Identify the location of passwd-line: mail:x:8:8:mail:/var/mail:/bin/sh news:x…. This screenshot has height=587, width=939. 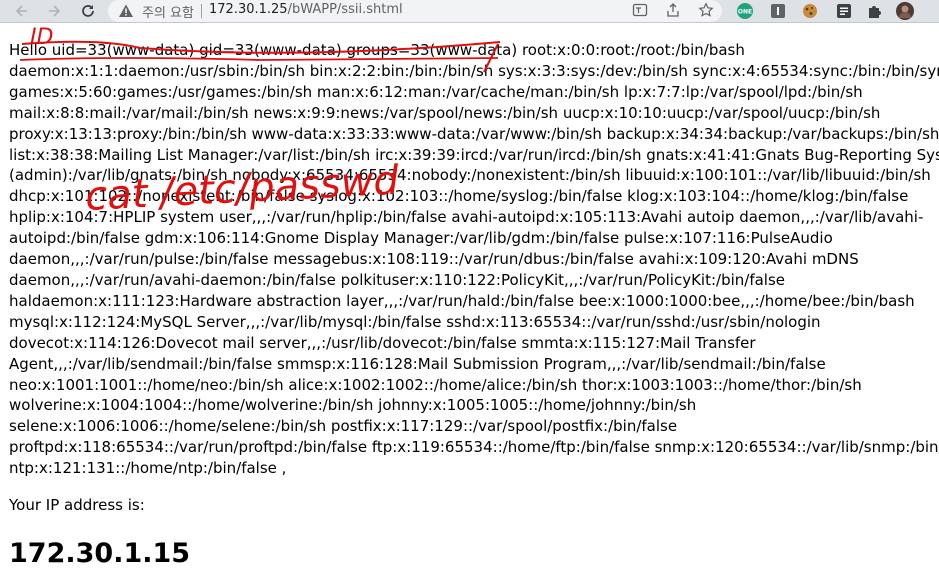
(445, 112).